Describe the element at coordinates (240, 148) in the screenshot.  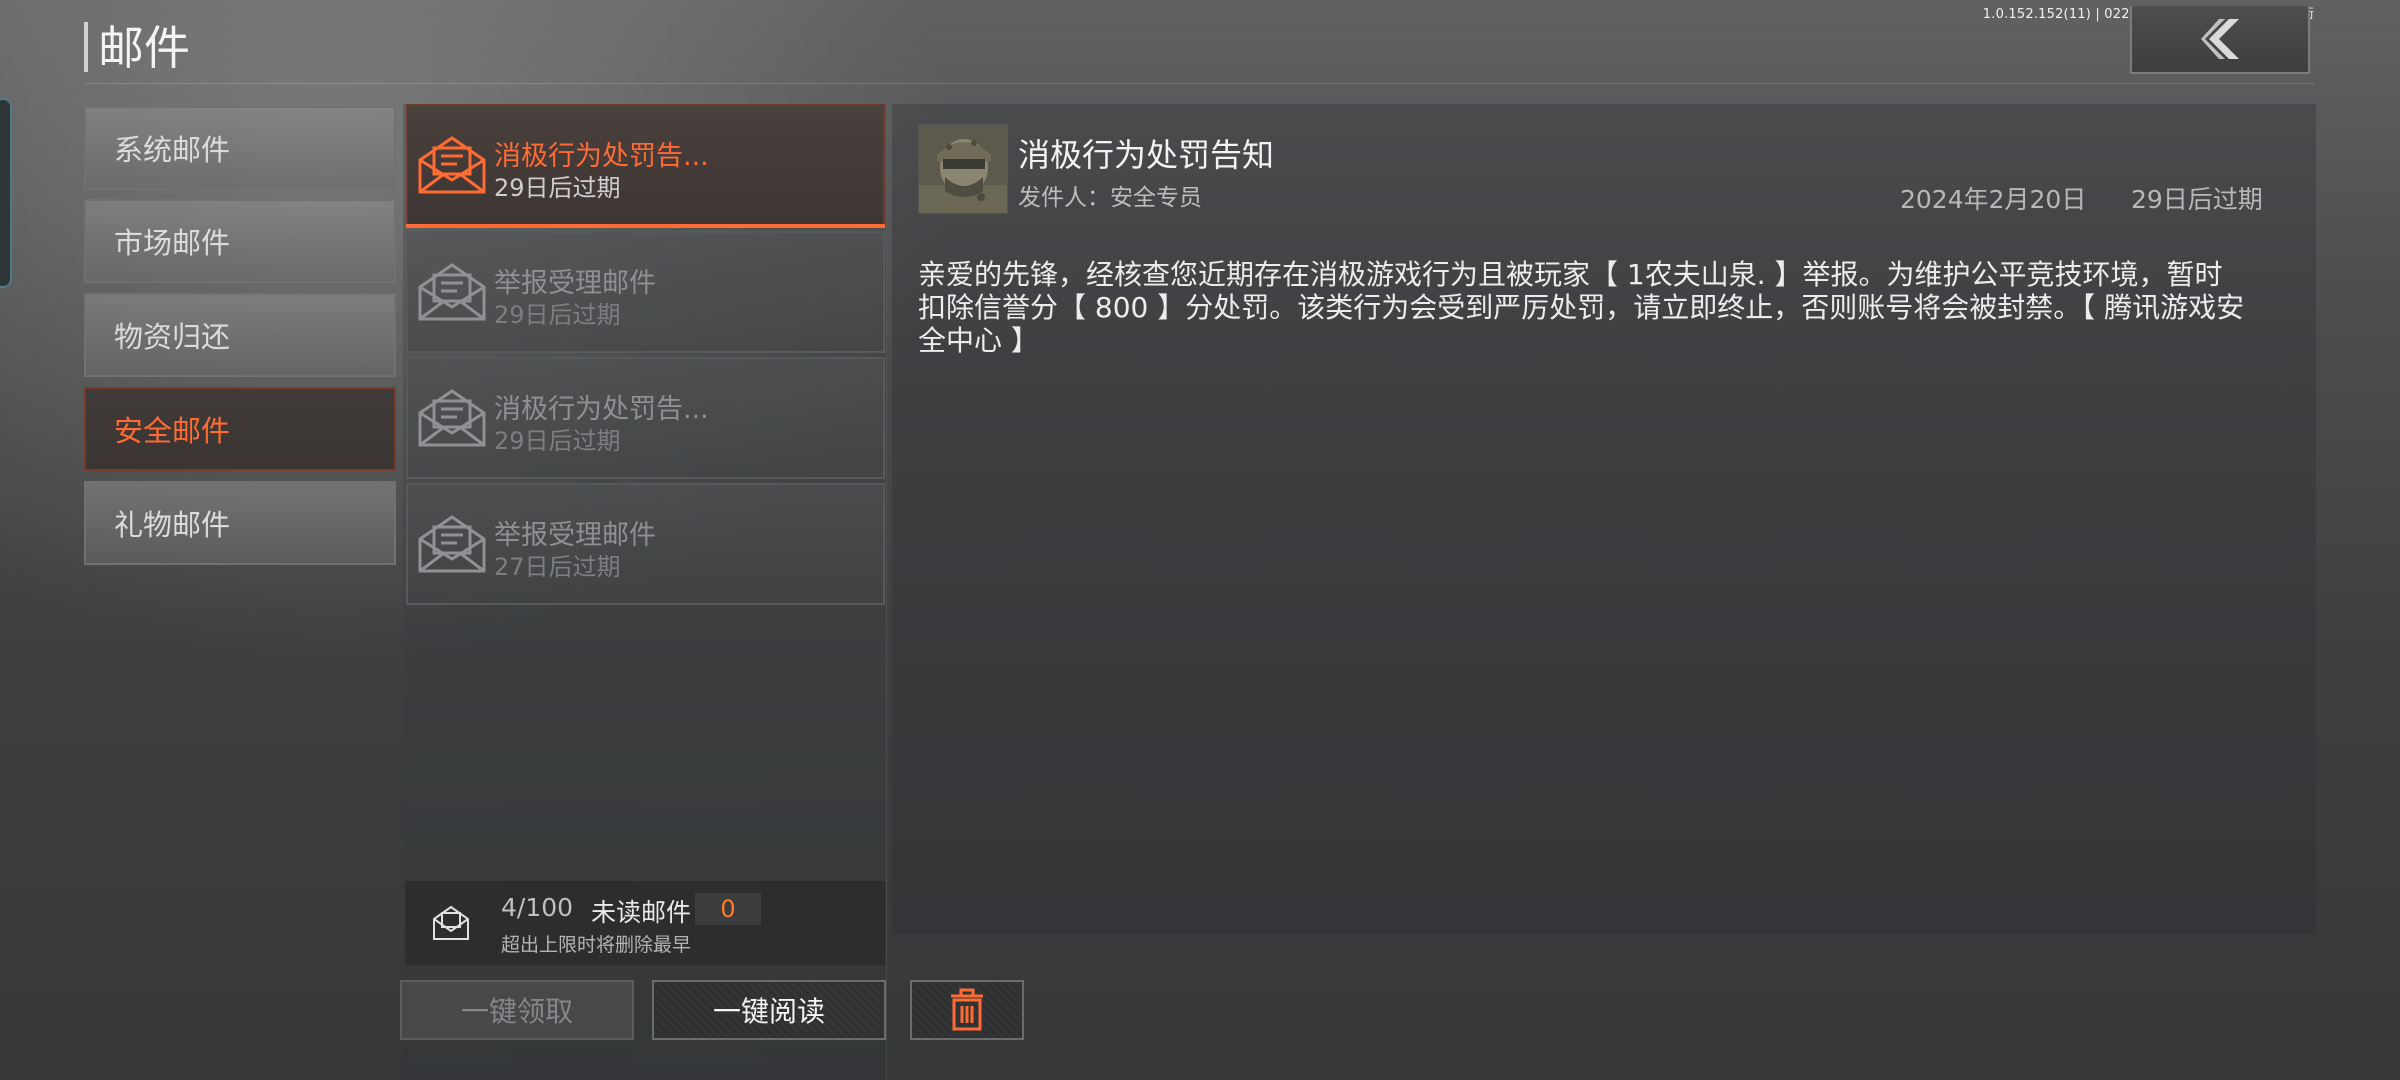
I see `category-system-mail: 系统邮件` at that location.